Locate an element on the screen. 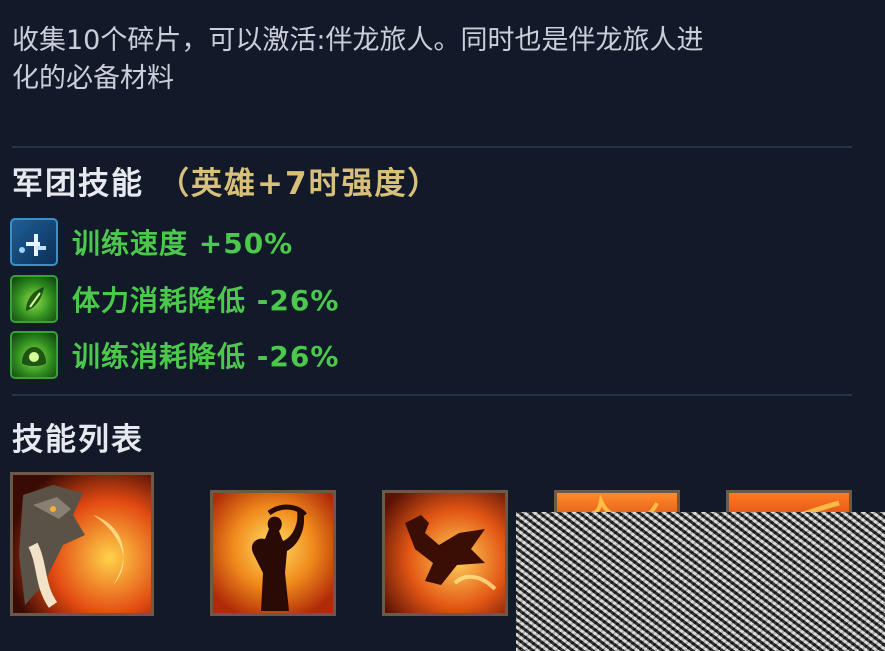 This screenshot has height=651, width=885. legion-strength-hint: （英雄+7时强度） is located at coordinates (299, 184).